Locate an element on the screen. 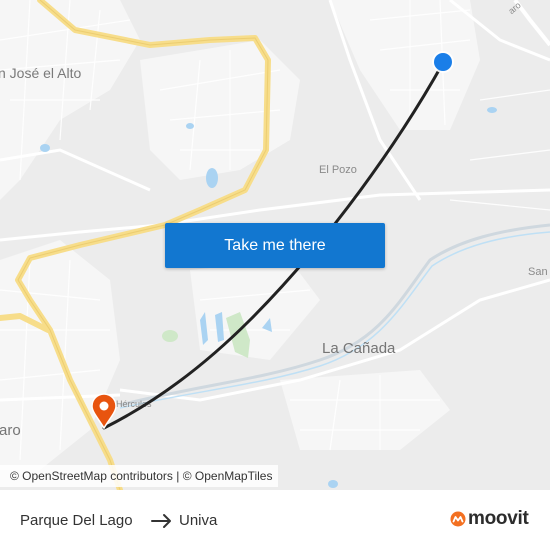  origin-marker is located at coordinates (443, 62).